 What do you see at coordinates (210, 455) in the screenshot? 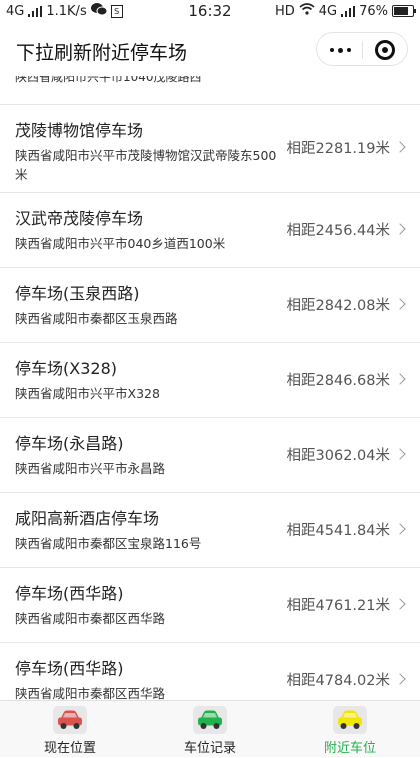
I see `parking-lot-row: 停车场(永昌路) 陕西省咸阳市兴平市永昌路 相距3062.04米` at bounding box center [210, 455].